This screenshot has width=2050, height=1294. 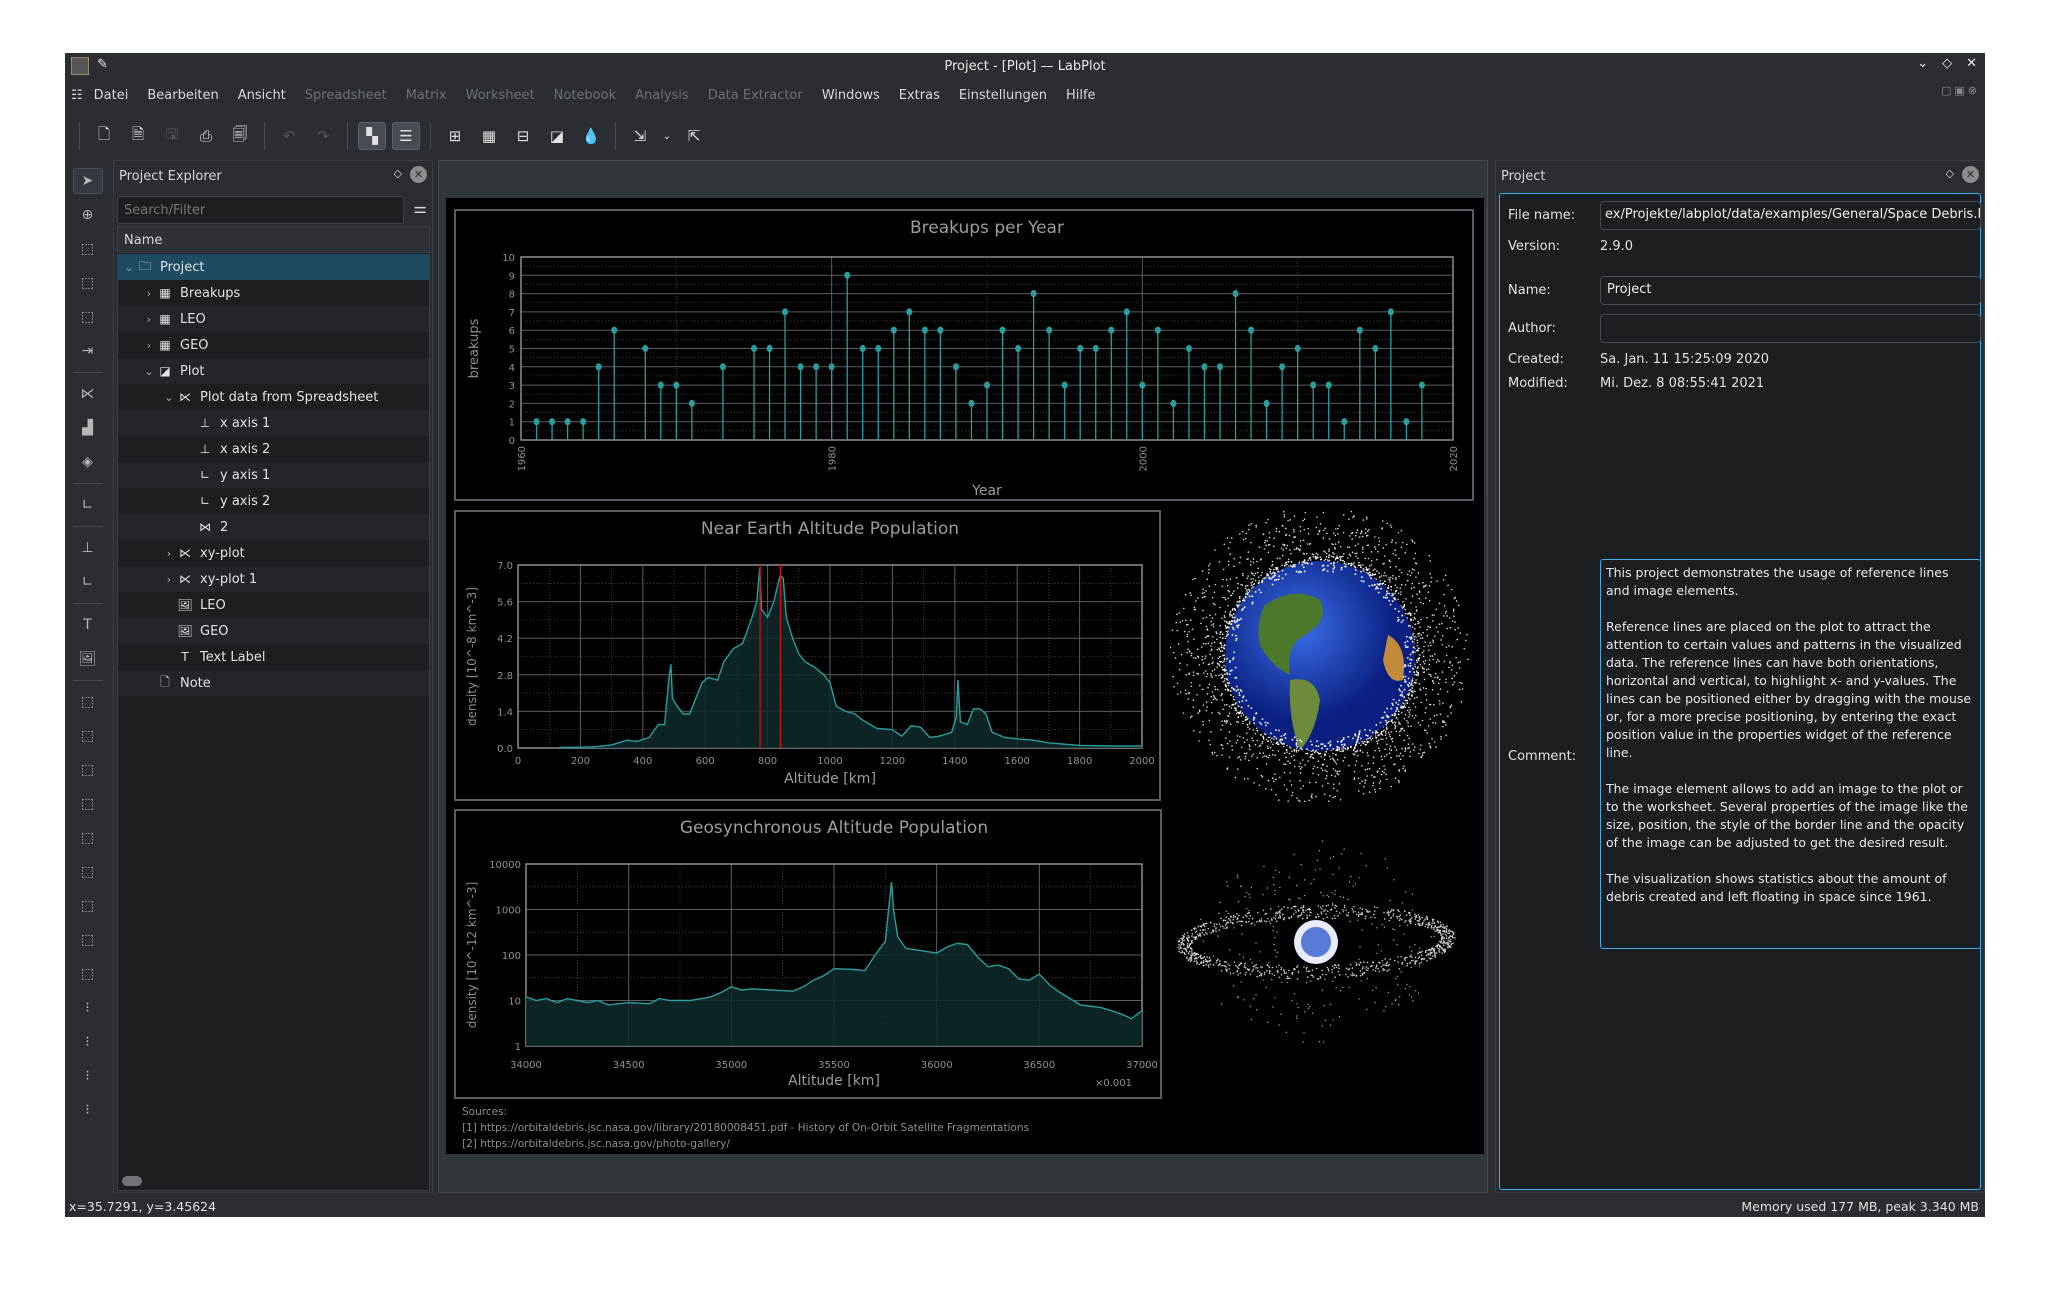 I want to click on close-panel-icon: ✕, so click(x=418, y=174).